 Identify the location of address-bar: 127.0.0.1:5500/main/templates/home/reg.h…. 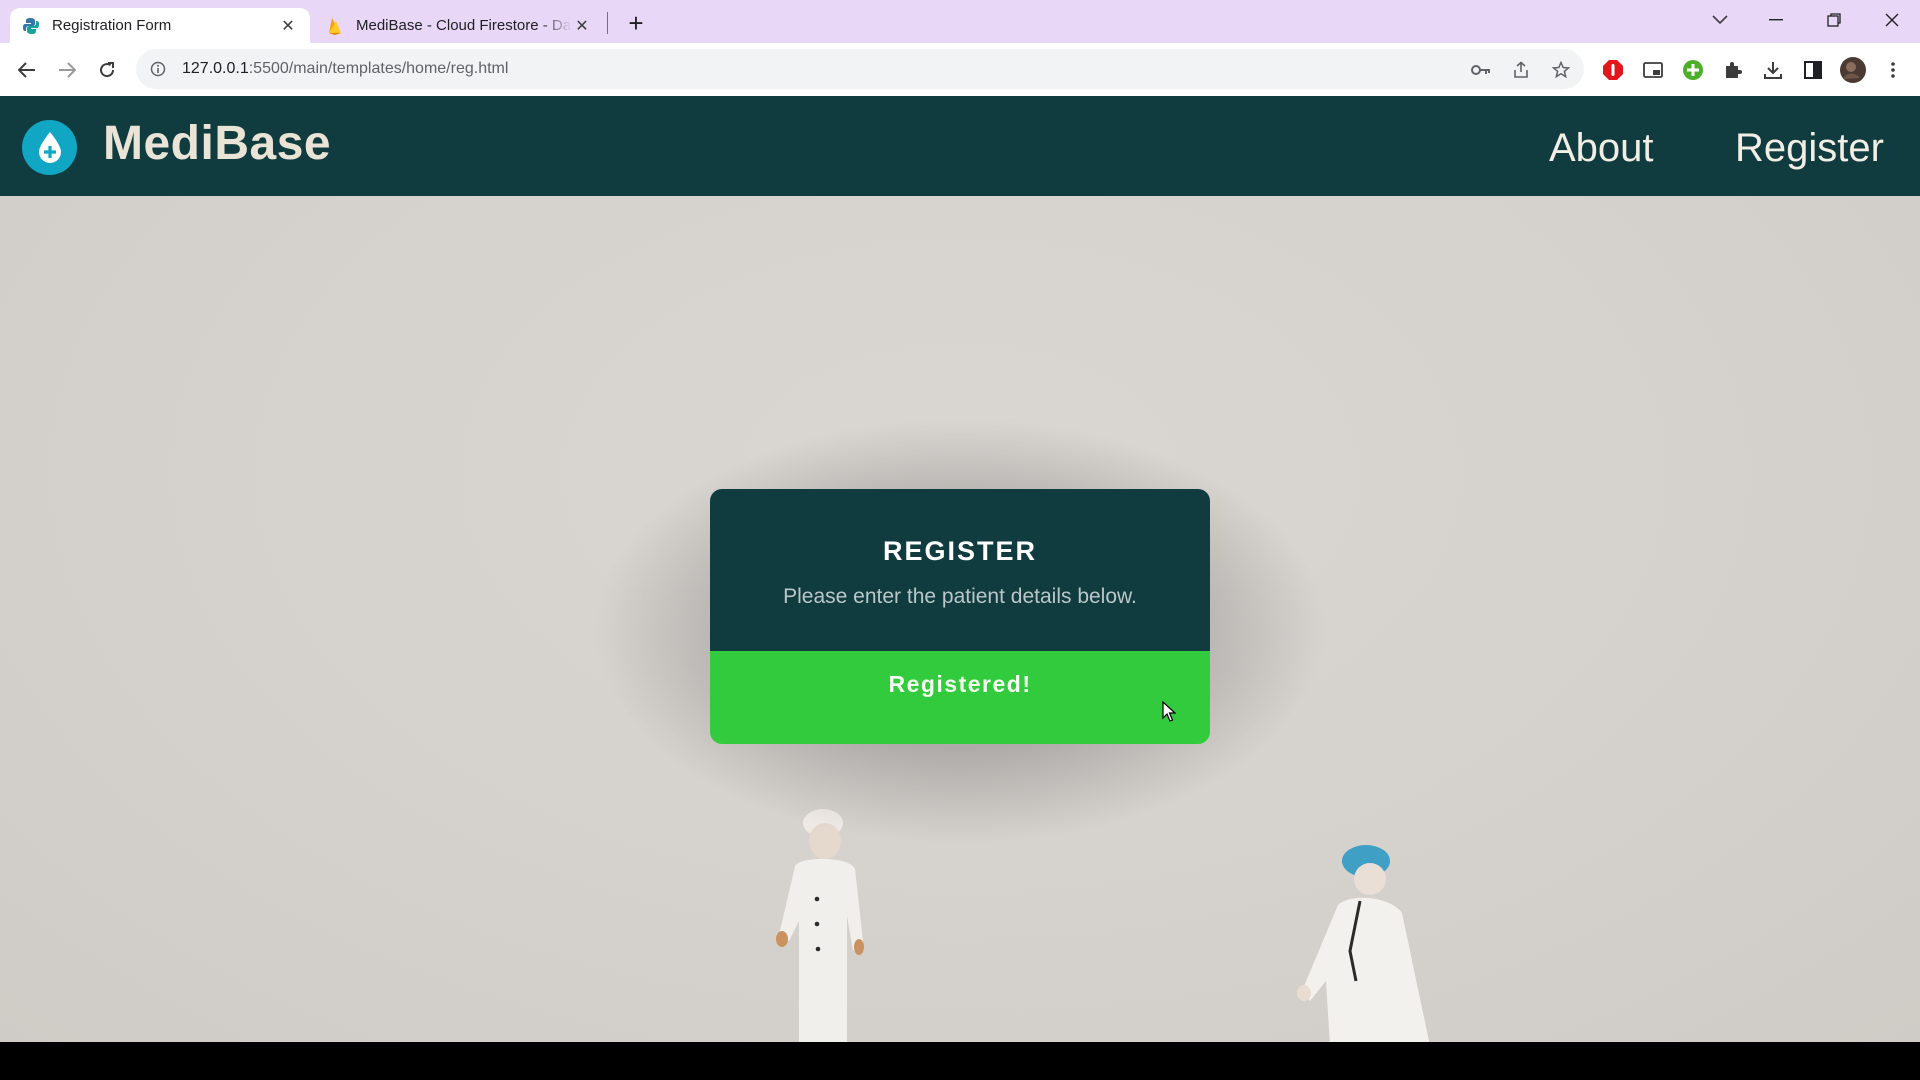
(860, 69).